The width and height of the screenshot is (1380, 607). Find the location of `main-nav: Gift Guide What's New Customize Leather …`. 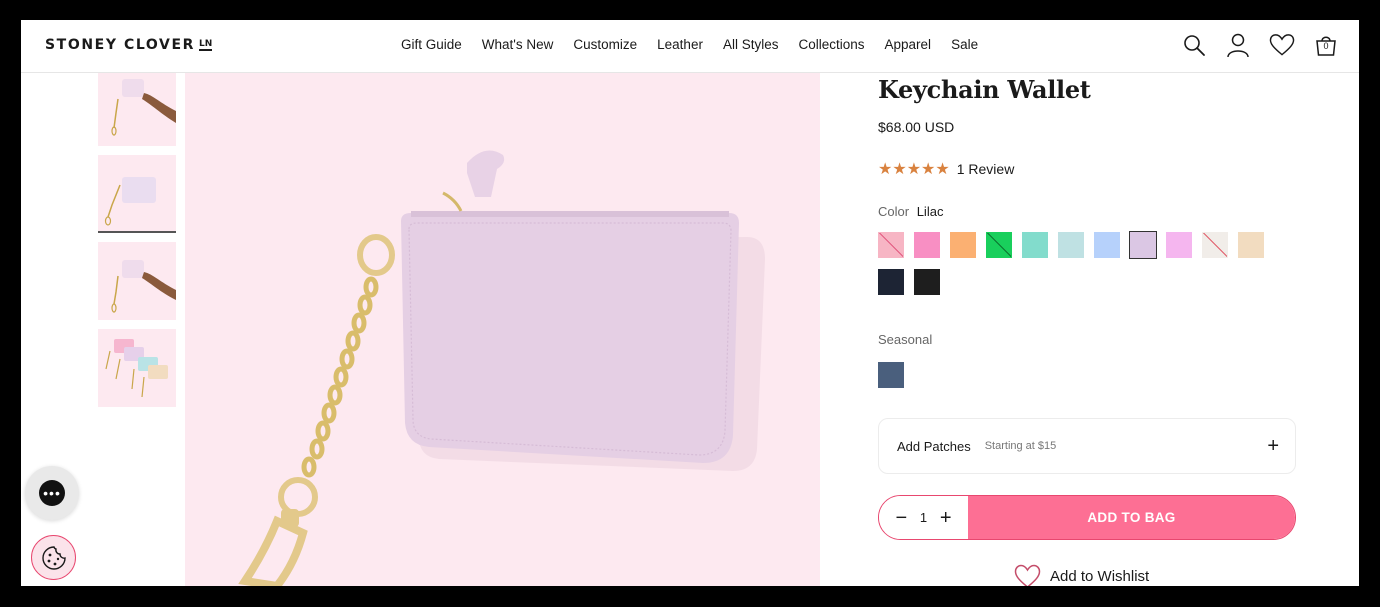

main-nav: Gift Guide What's New Customize Leather … is located at coordinates (699, 44).